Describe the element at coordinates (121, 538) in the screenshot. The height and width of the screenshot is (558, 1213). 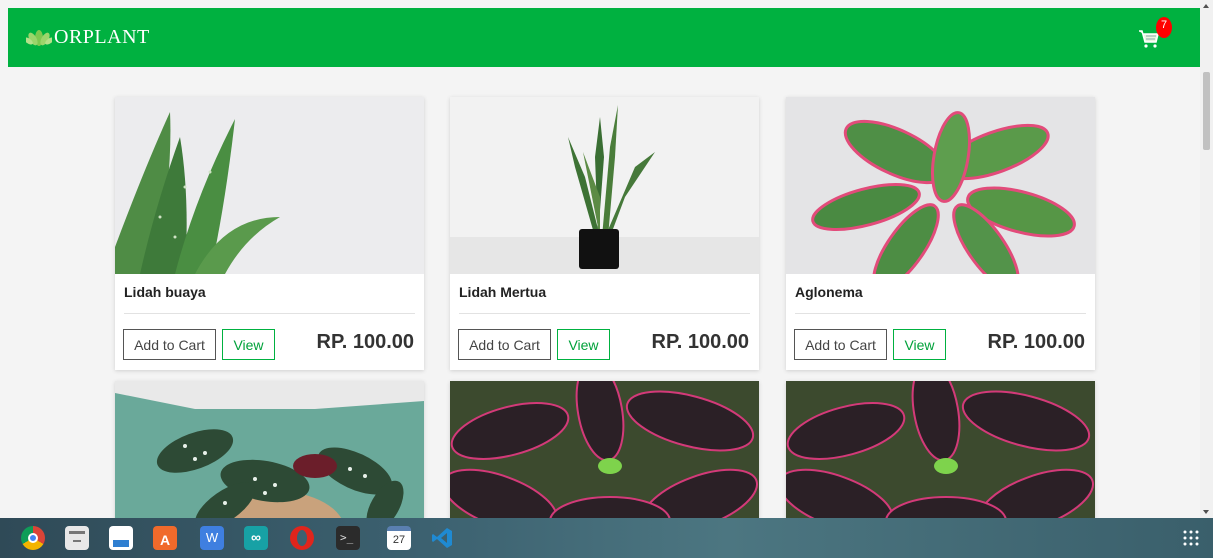
I see `text-editor-icon` at that location.